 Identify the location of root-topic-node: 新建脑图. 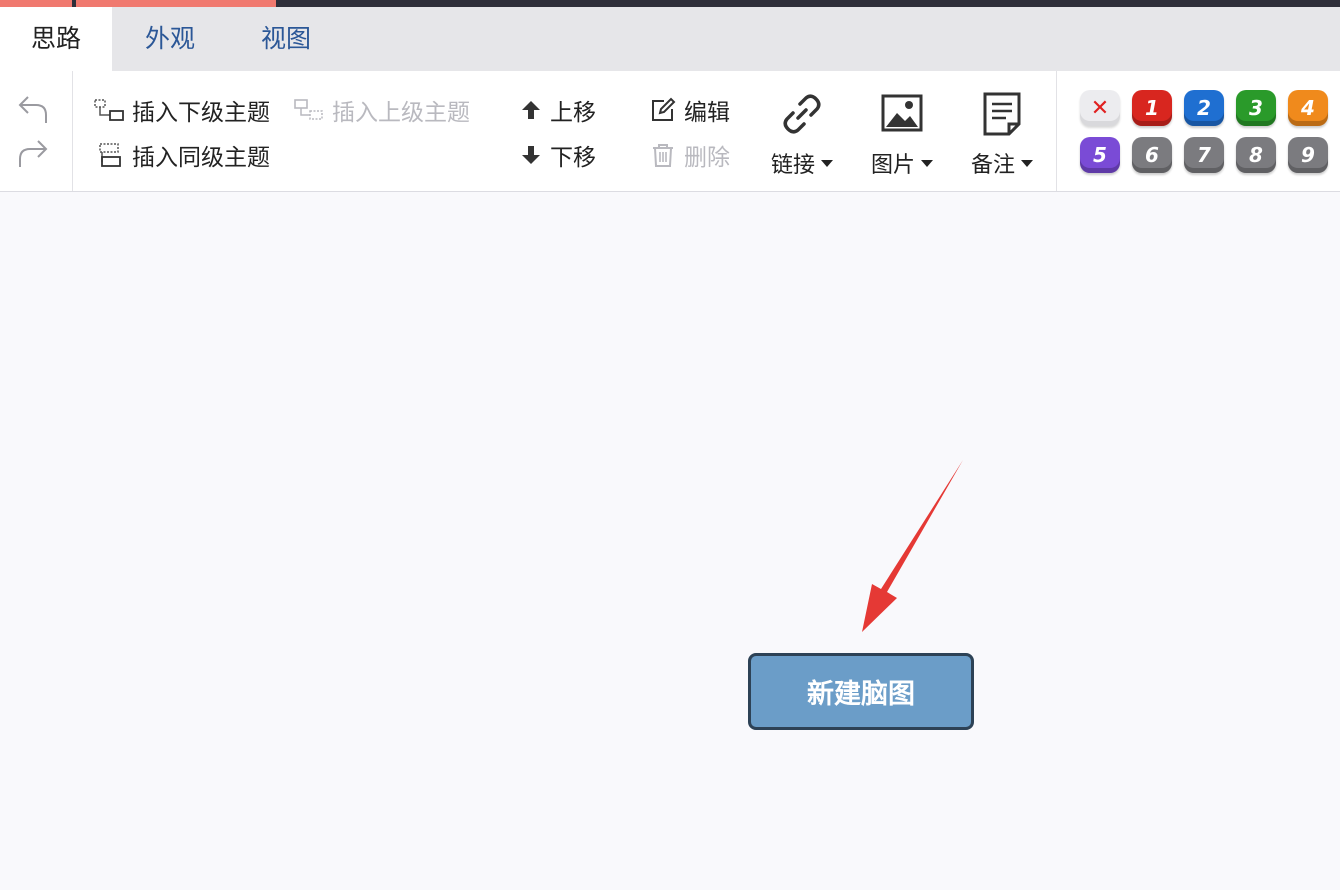
(861, 691).